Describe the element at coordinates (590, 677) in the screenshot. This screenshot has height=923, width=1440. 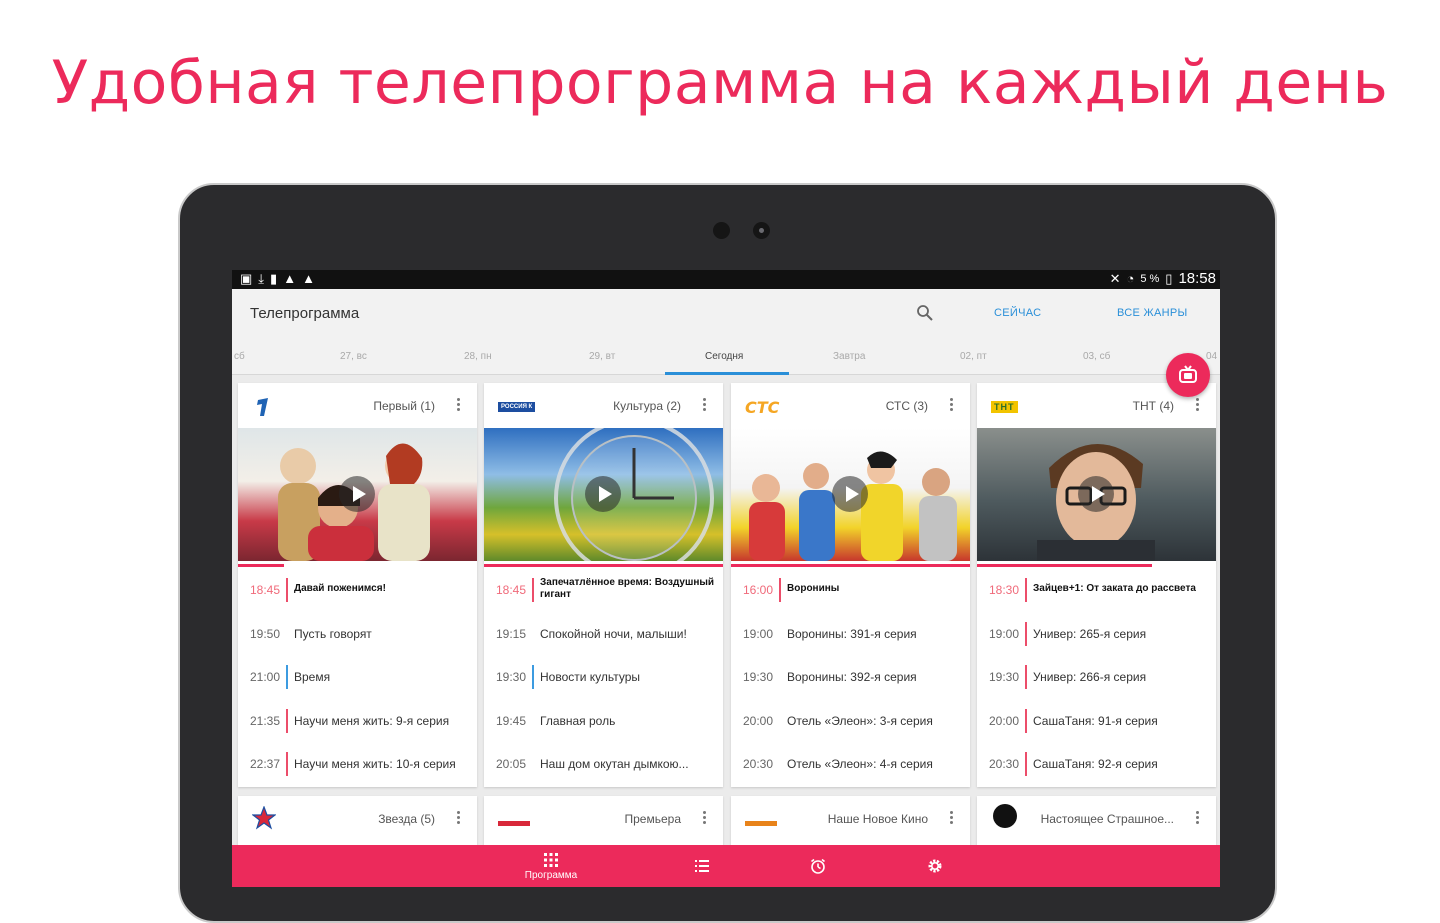
I see `program-title: Новости культуры` at that location.